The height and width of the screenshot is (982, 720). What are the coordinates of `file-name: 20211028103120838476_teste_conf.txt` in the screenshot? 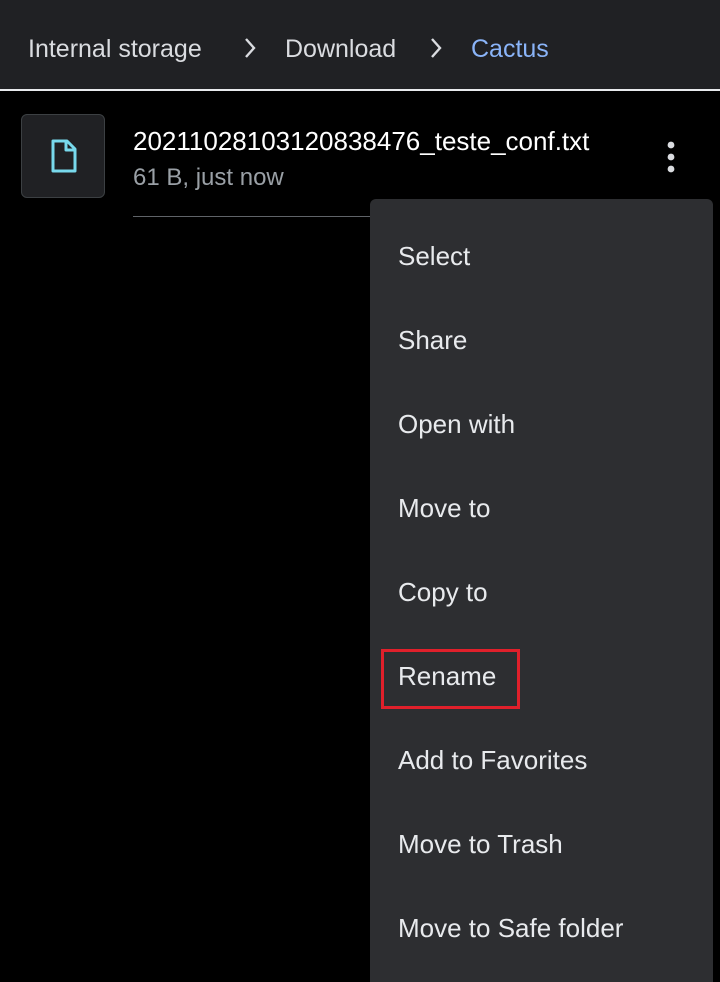 It's located at (361, 141).